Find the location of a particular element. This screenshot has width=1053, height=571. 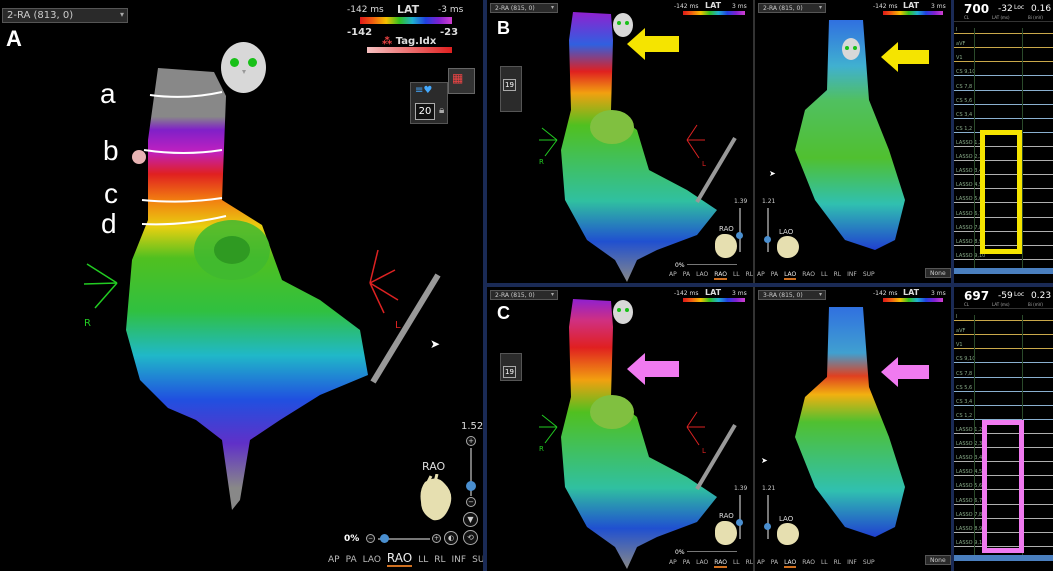

axis-l-glyph is located at coordinates (384, 281).